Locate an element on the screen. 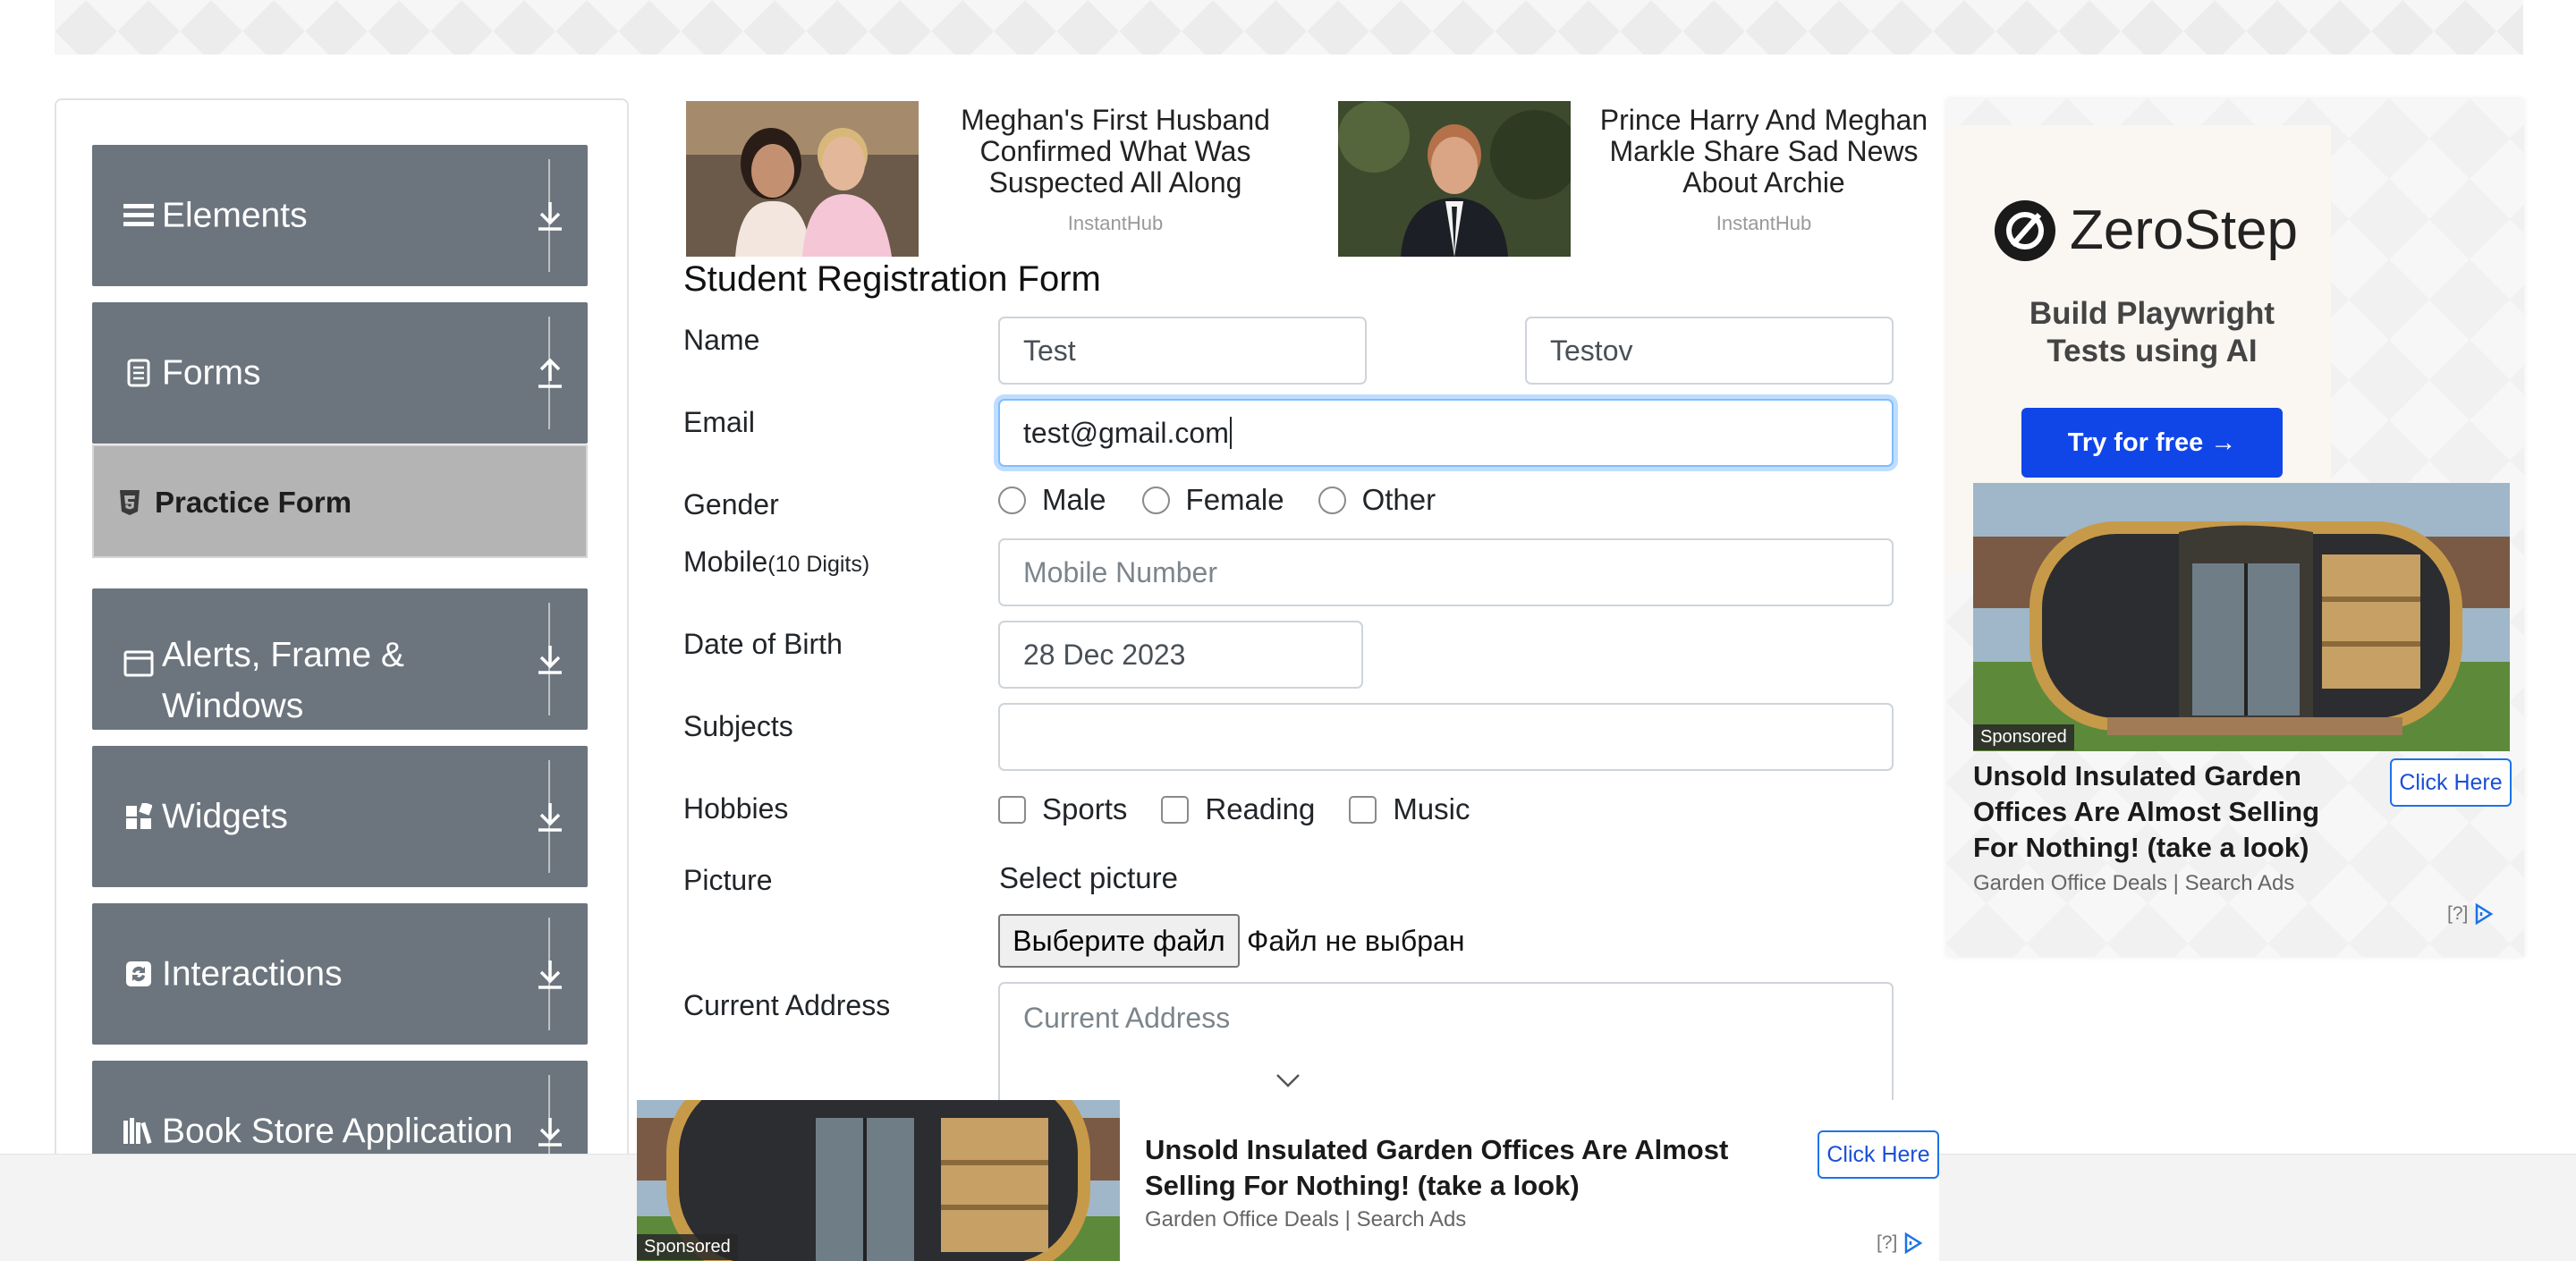  document-icon is located at coordinates (139, 373).